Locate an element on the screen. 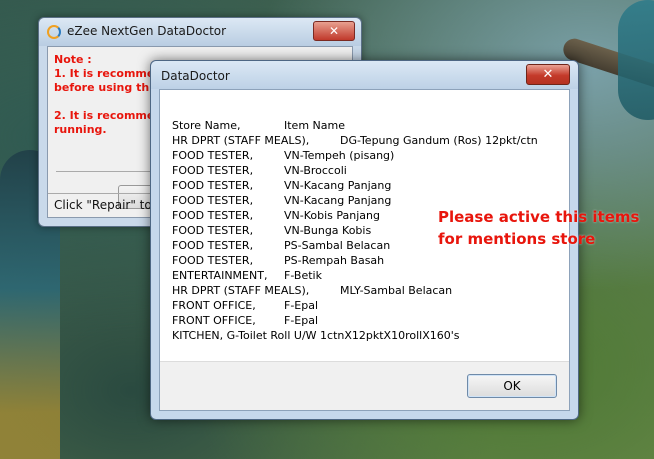 The image size is (654, 459). dialog-title: DataDoctor is located at coordinates (195, 76).